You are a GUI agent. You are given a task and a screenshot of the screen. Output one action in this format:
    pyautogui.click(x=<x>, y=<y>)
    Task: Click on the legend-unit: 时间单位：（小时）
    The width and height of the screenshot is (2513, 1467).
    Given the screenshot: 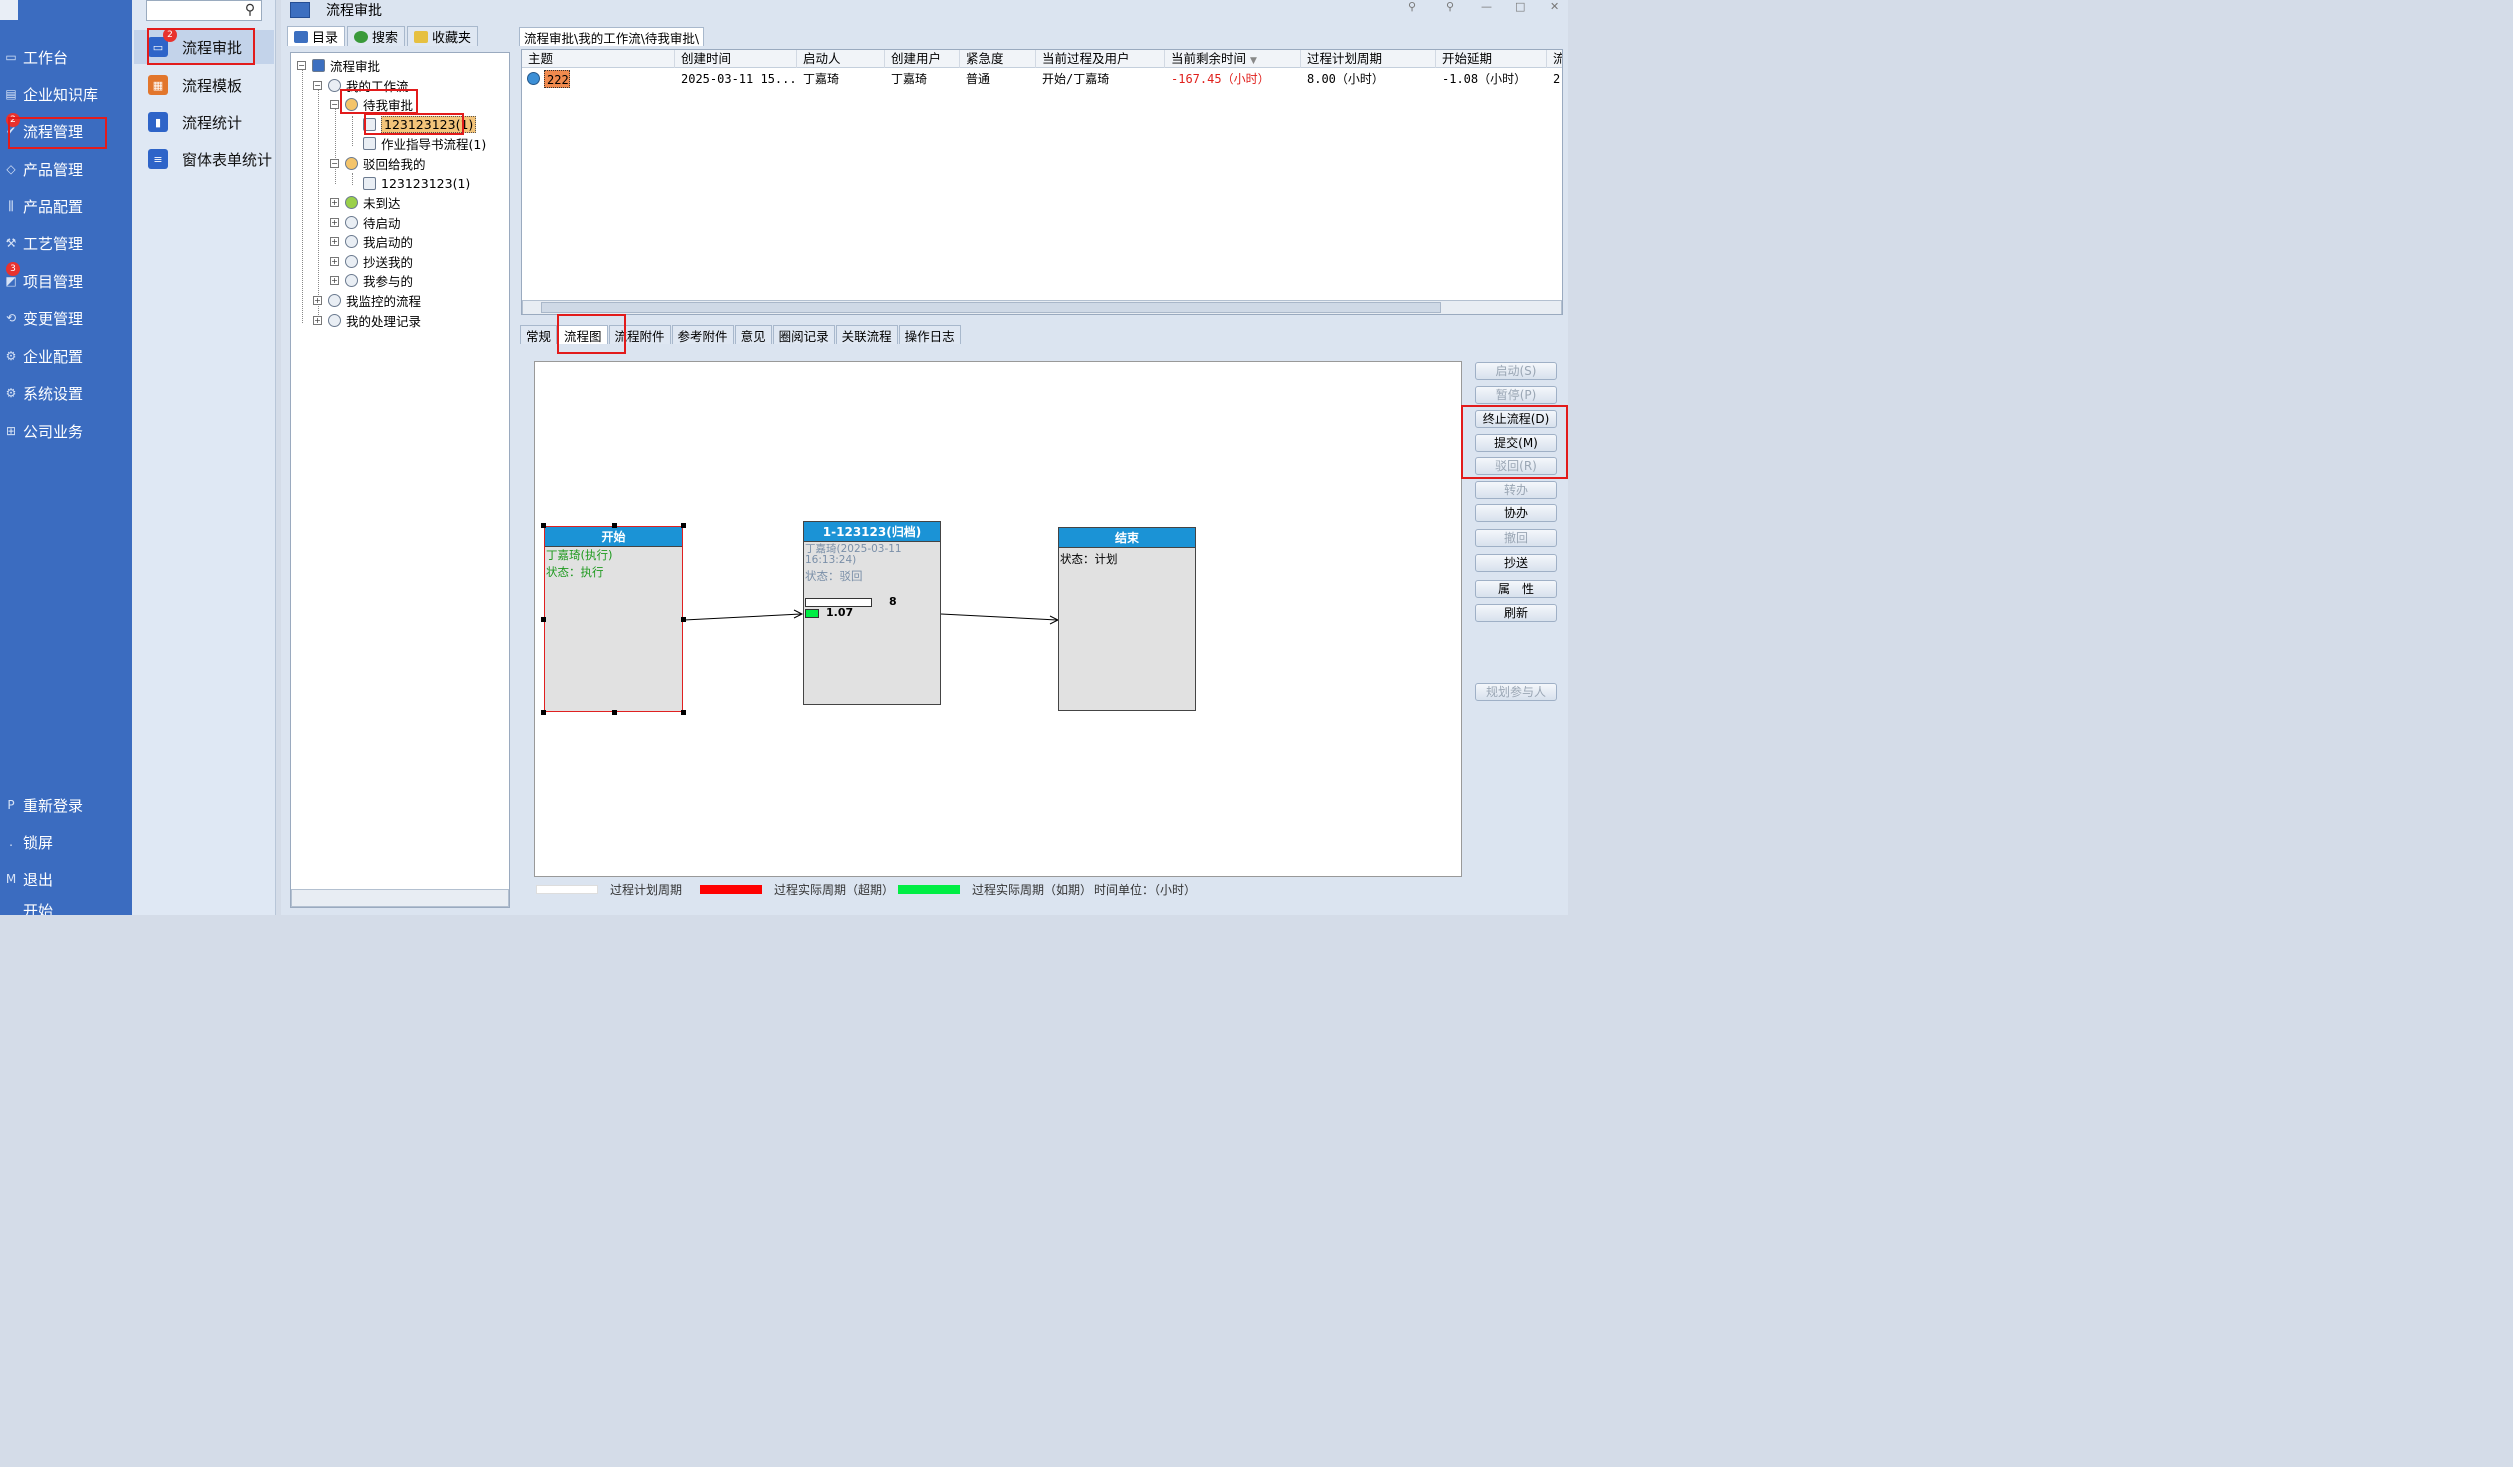 What is the action you would take?
    pyautogui.click(x=1145, y=889)
    